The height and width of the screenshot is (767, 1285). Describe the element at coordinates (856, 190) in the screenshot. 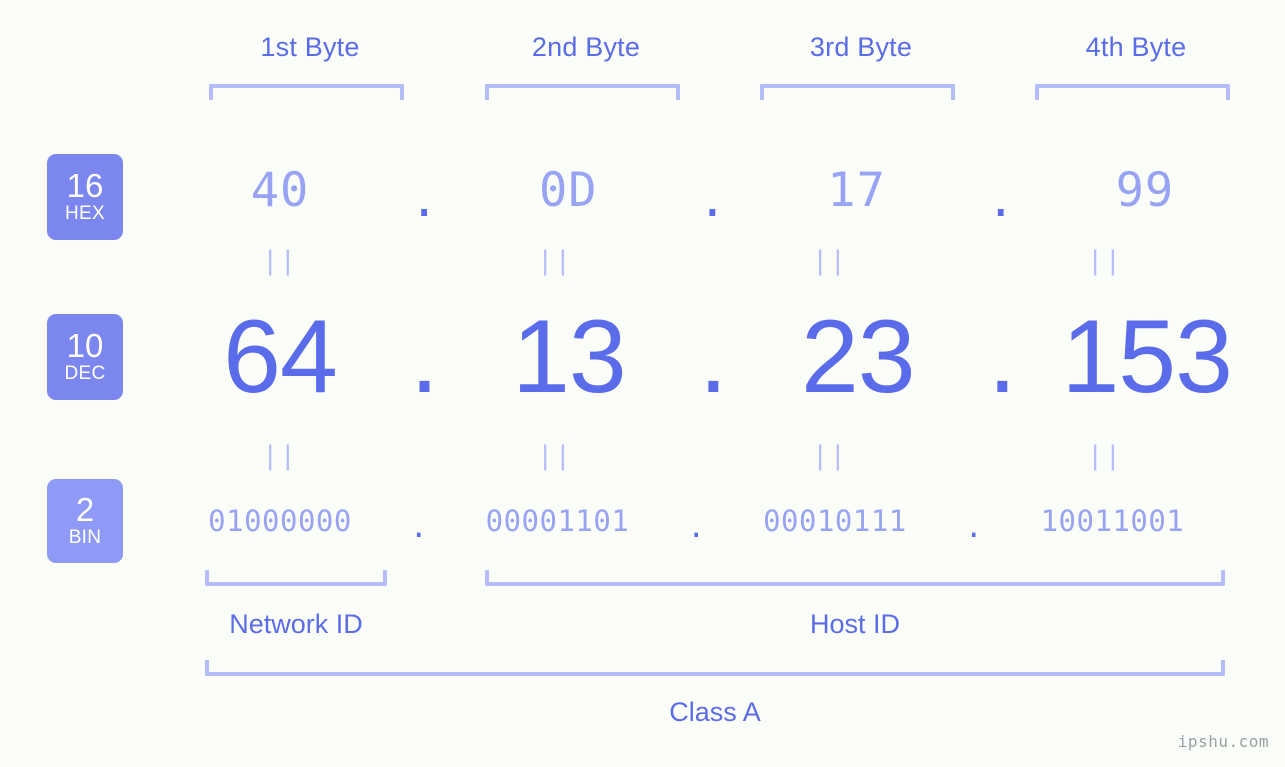

I see `hex-byte-3: 17` at that location.